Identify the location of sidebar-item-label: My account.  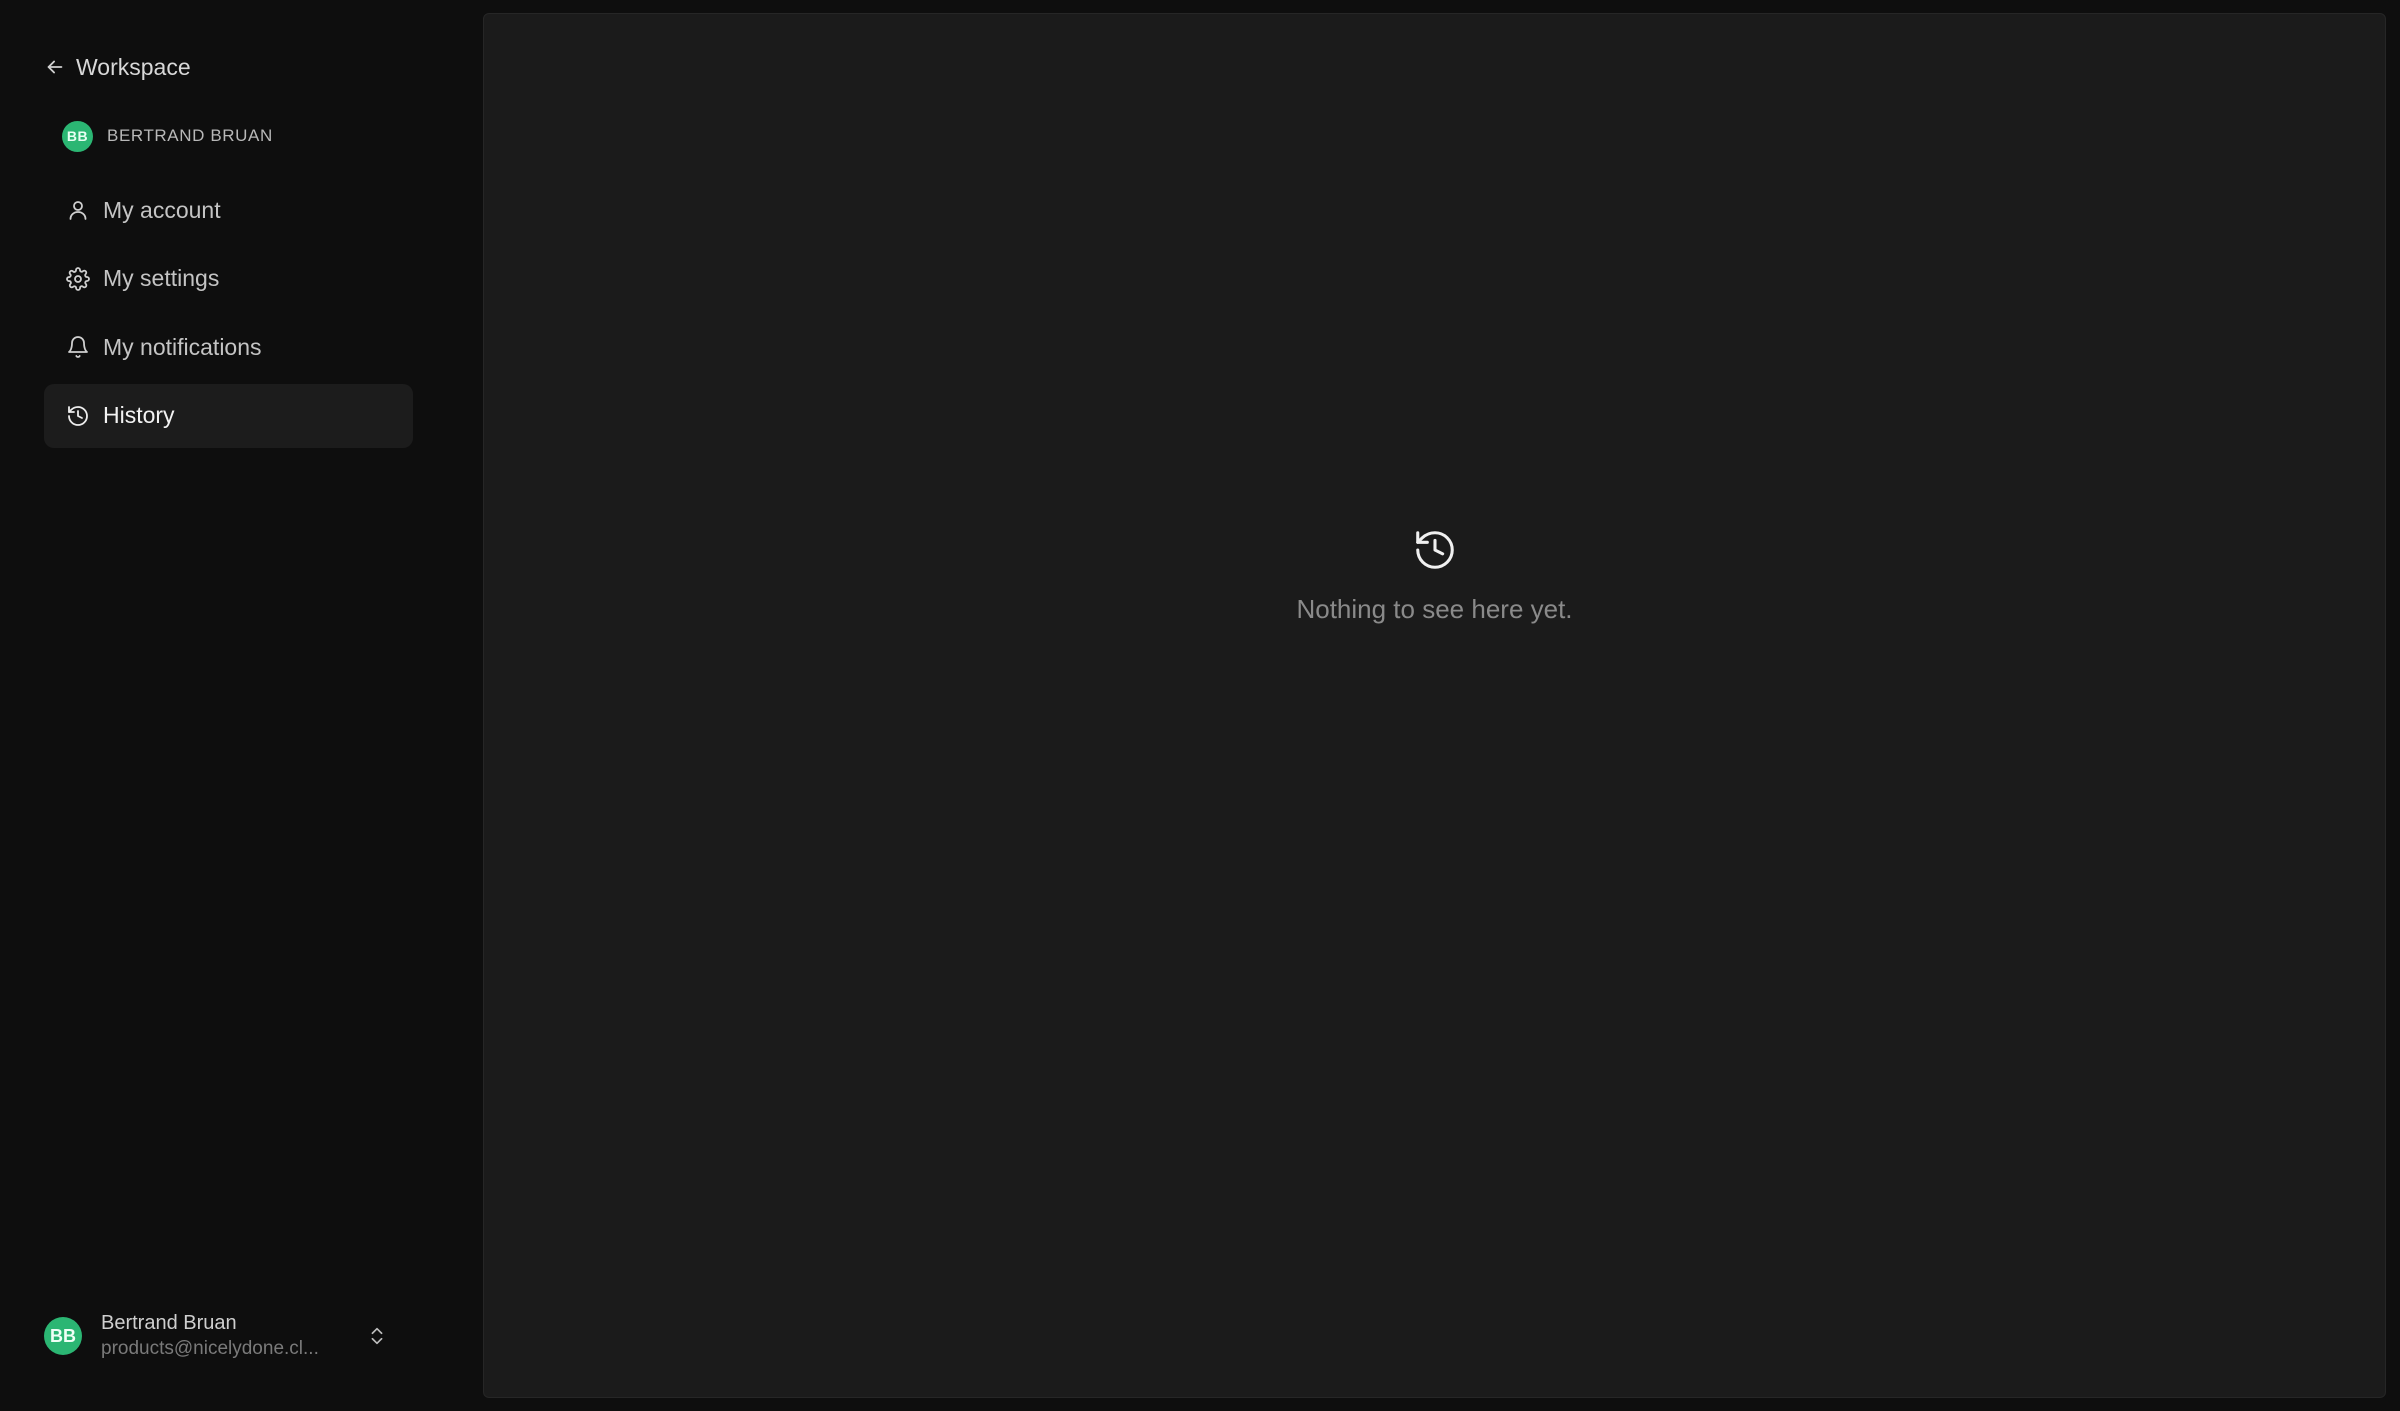
(162, 209).